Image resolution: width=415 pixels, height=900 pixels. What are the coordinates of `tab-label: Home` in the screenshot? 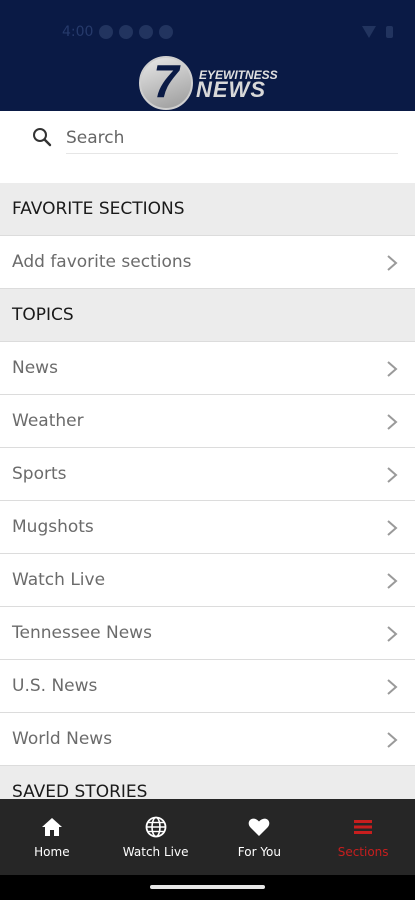 It's located at (52, 852).